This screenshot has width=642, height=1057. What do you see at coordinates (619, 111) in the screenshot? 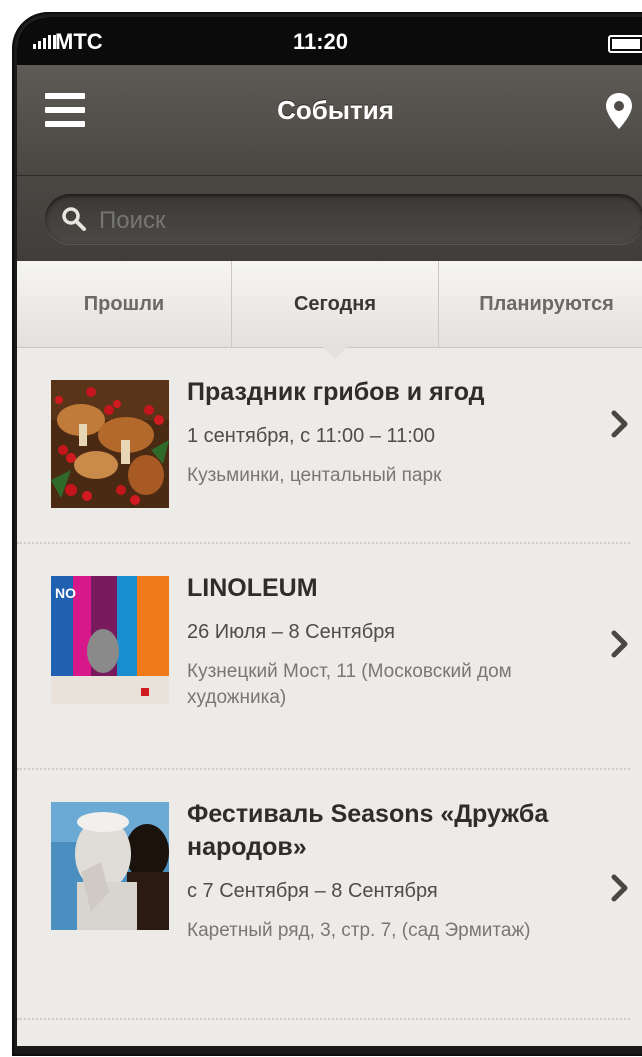
I see `location-pin-icon` at bounding box center [619, 111].